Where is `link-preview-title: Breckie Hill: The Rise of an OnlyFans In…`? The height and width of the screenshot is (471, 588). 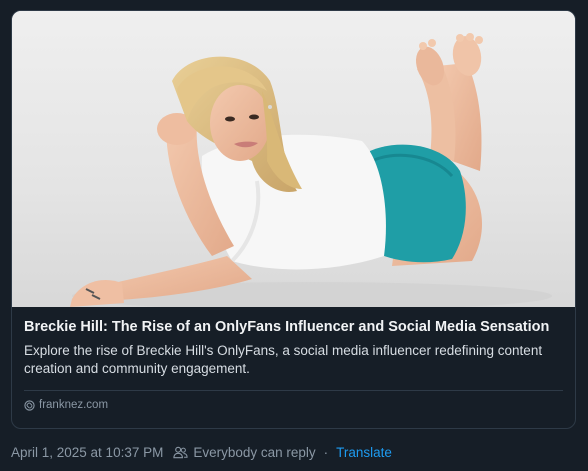 link-preview-title: Breckie Hill: The Rise of an OnlyFans In… is located at coordinates (293, 327).